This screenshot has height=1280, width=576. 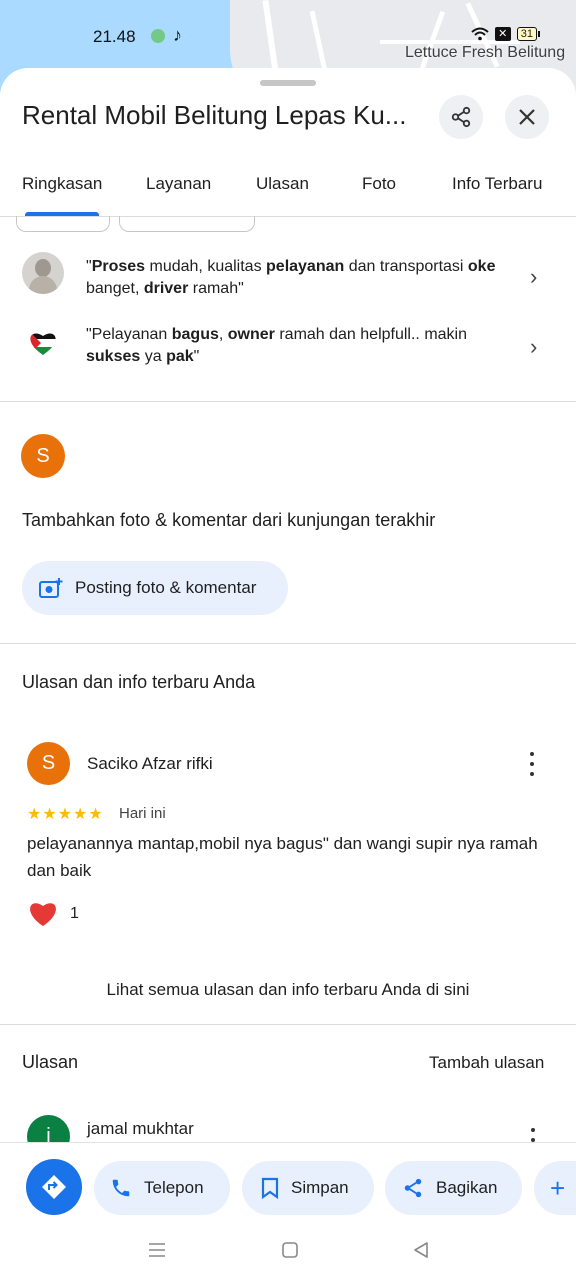 What do you see at coordinates (43, 914) in the screenshot?
I see `heart-icon` at bounding box center [43, 914].